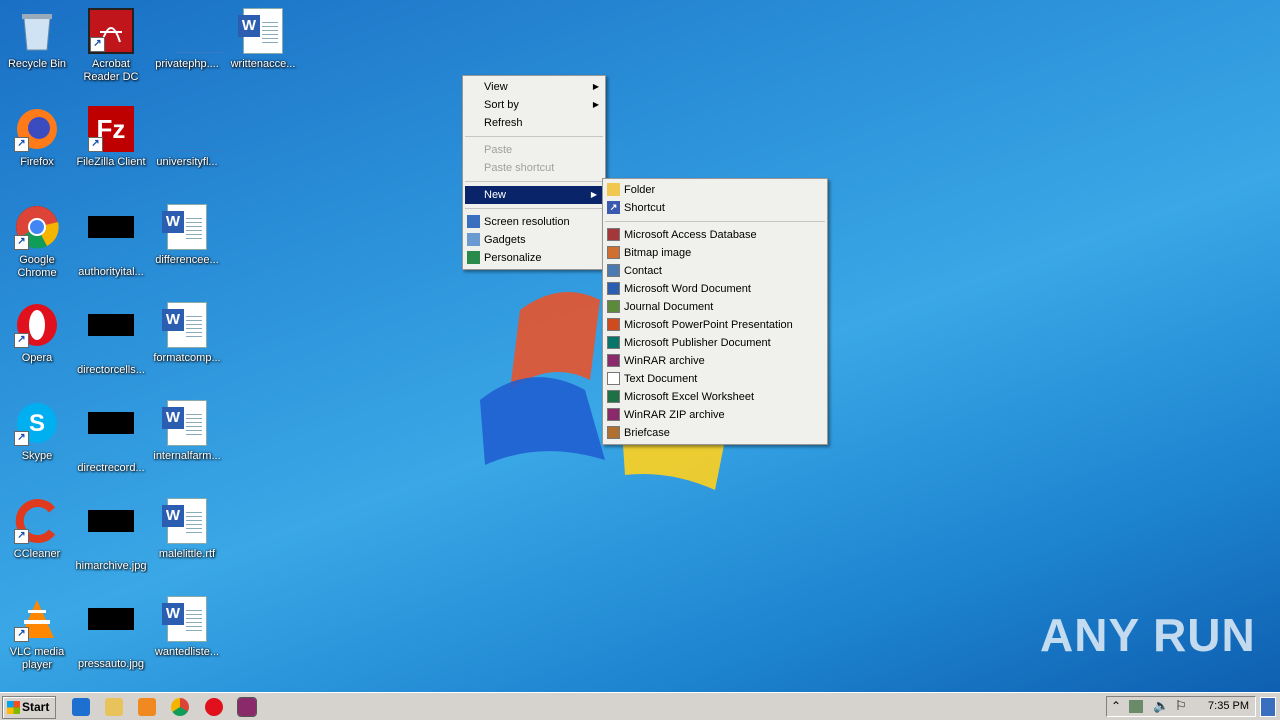  What do you see at coordinates (180, 707) in the screenshot?
I see `chrome-taskbar-icon` at bounding box center [180, 707].